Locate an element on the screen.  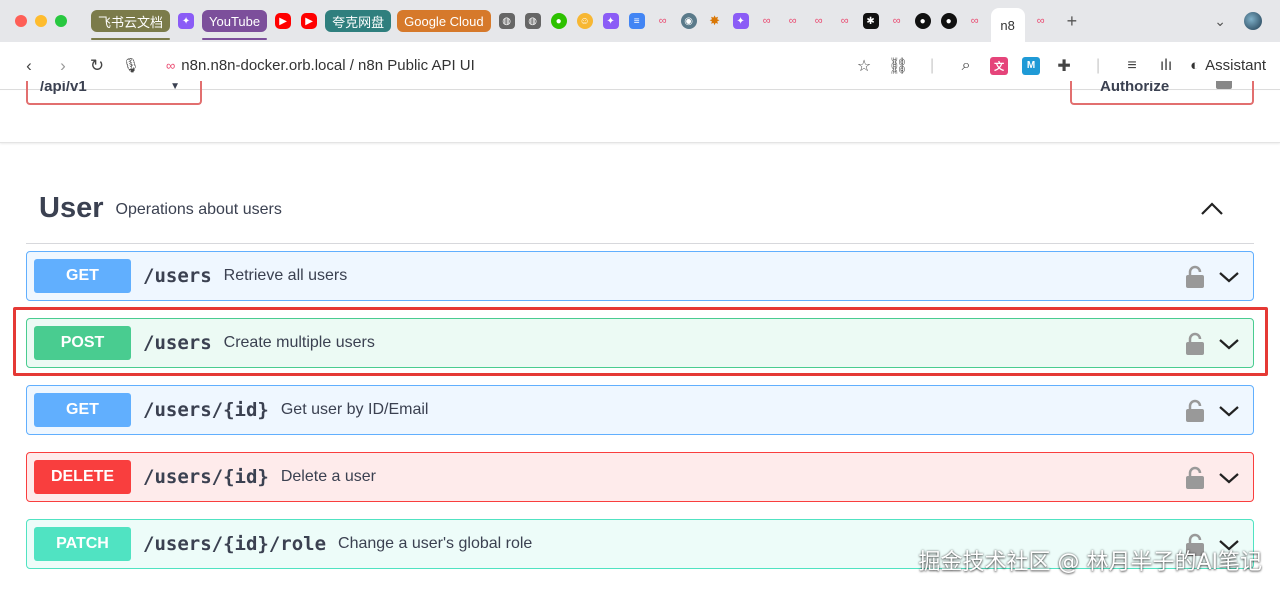
operation-path: /users/{id} is located at coordinates (206, 477).